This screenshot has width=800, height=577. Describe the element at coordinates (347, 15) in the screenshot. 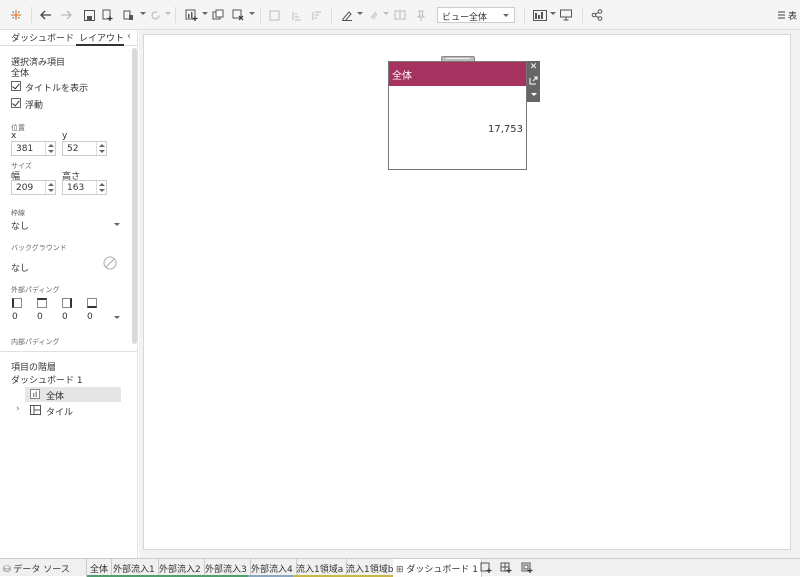

I see `highlight-icon` at that location.